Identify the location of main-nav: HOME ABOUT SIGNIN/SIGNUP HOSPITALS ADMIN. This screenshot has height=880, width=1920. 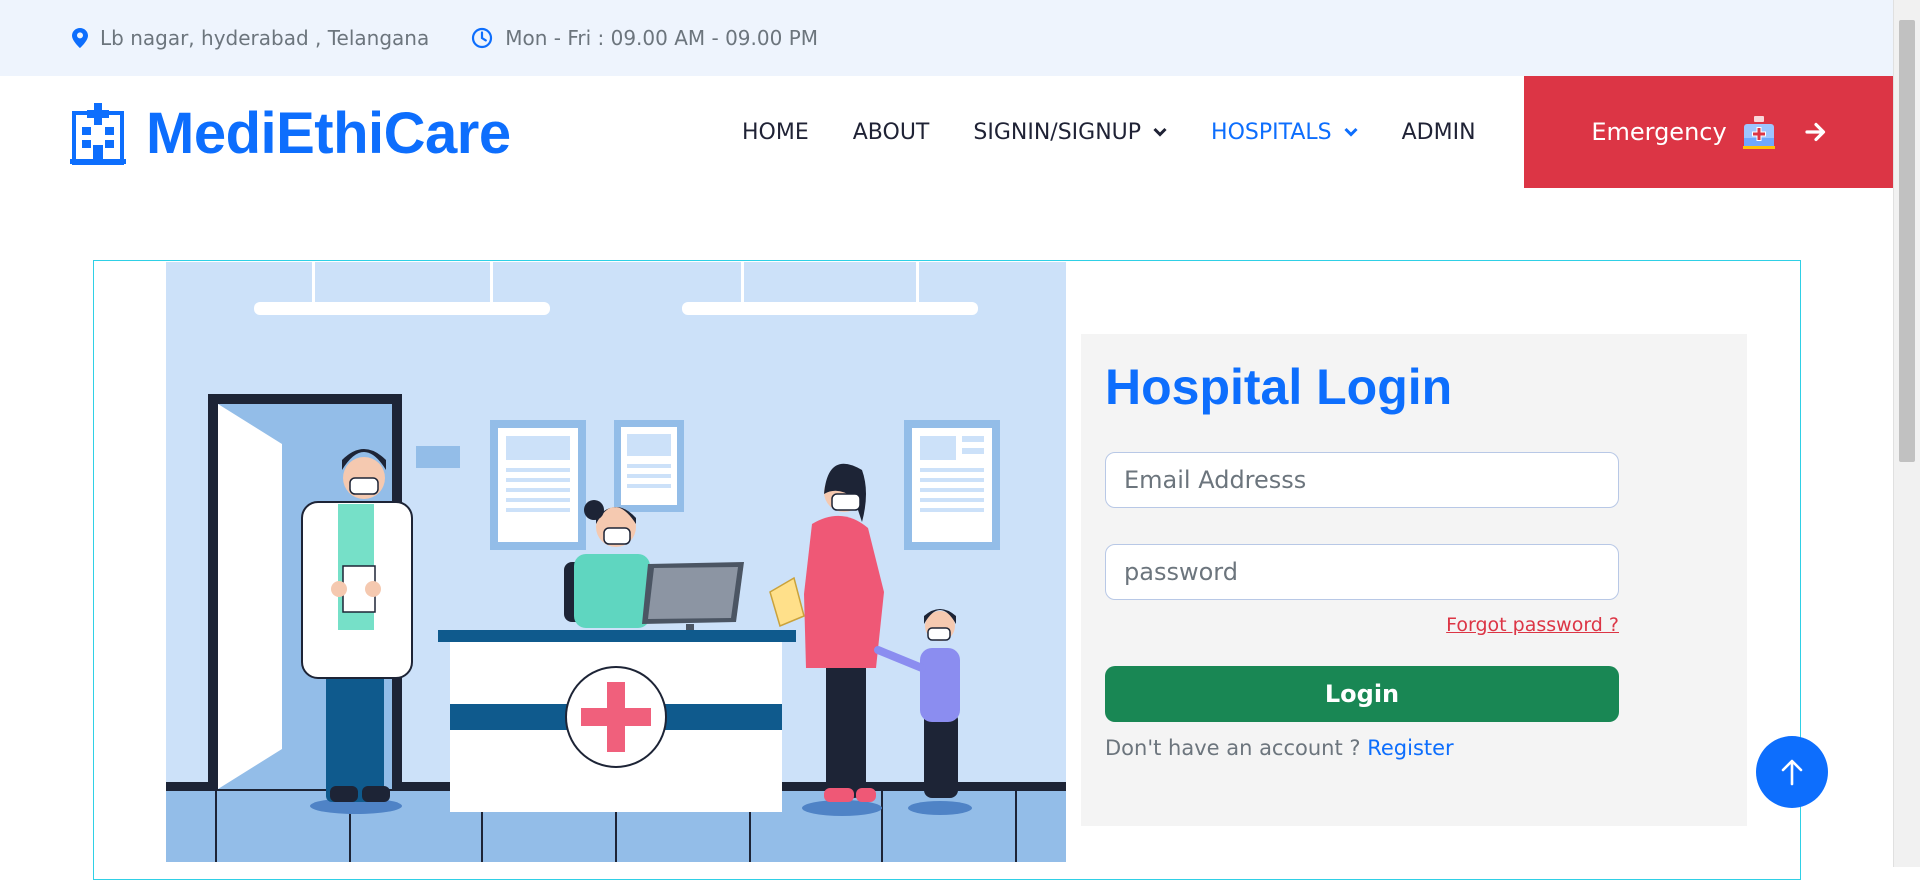
(1109, 132).